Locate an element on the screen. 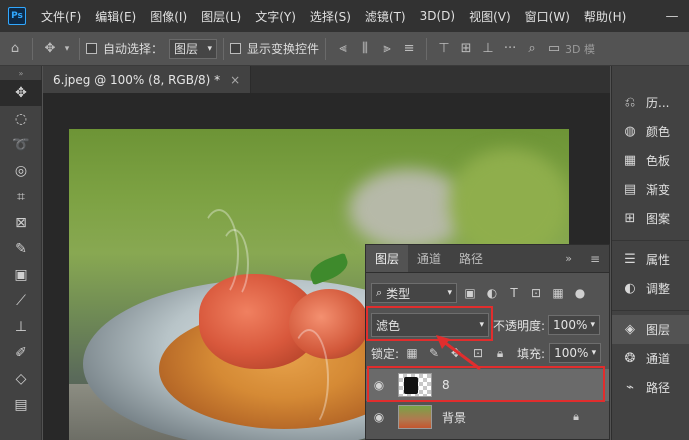 This screenshot has height=440, width=689. filter-kind-value: 类型 is located at coordinates (398, 293).